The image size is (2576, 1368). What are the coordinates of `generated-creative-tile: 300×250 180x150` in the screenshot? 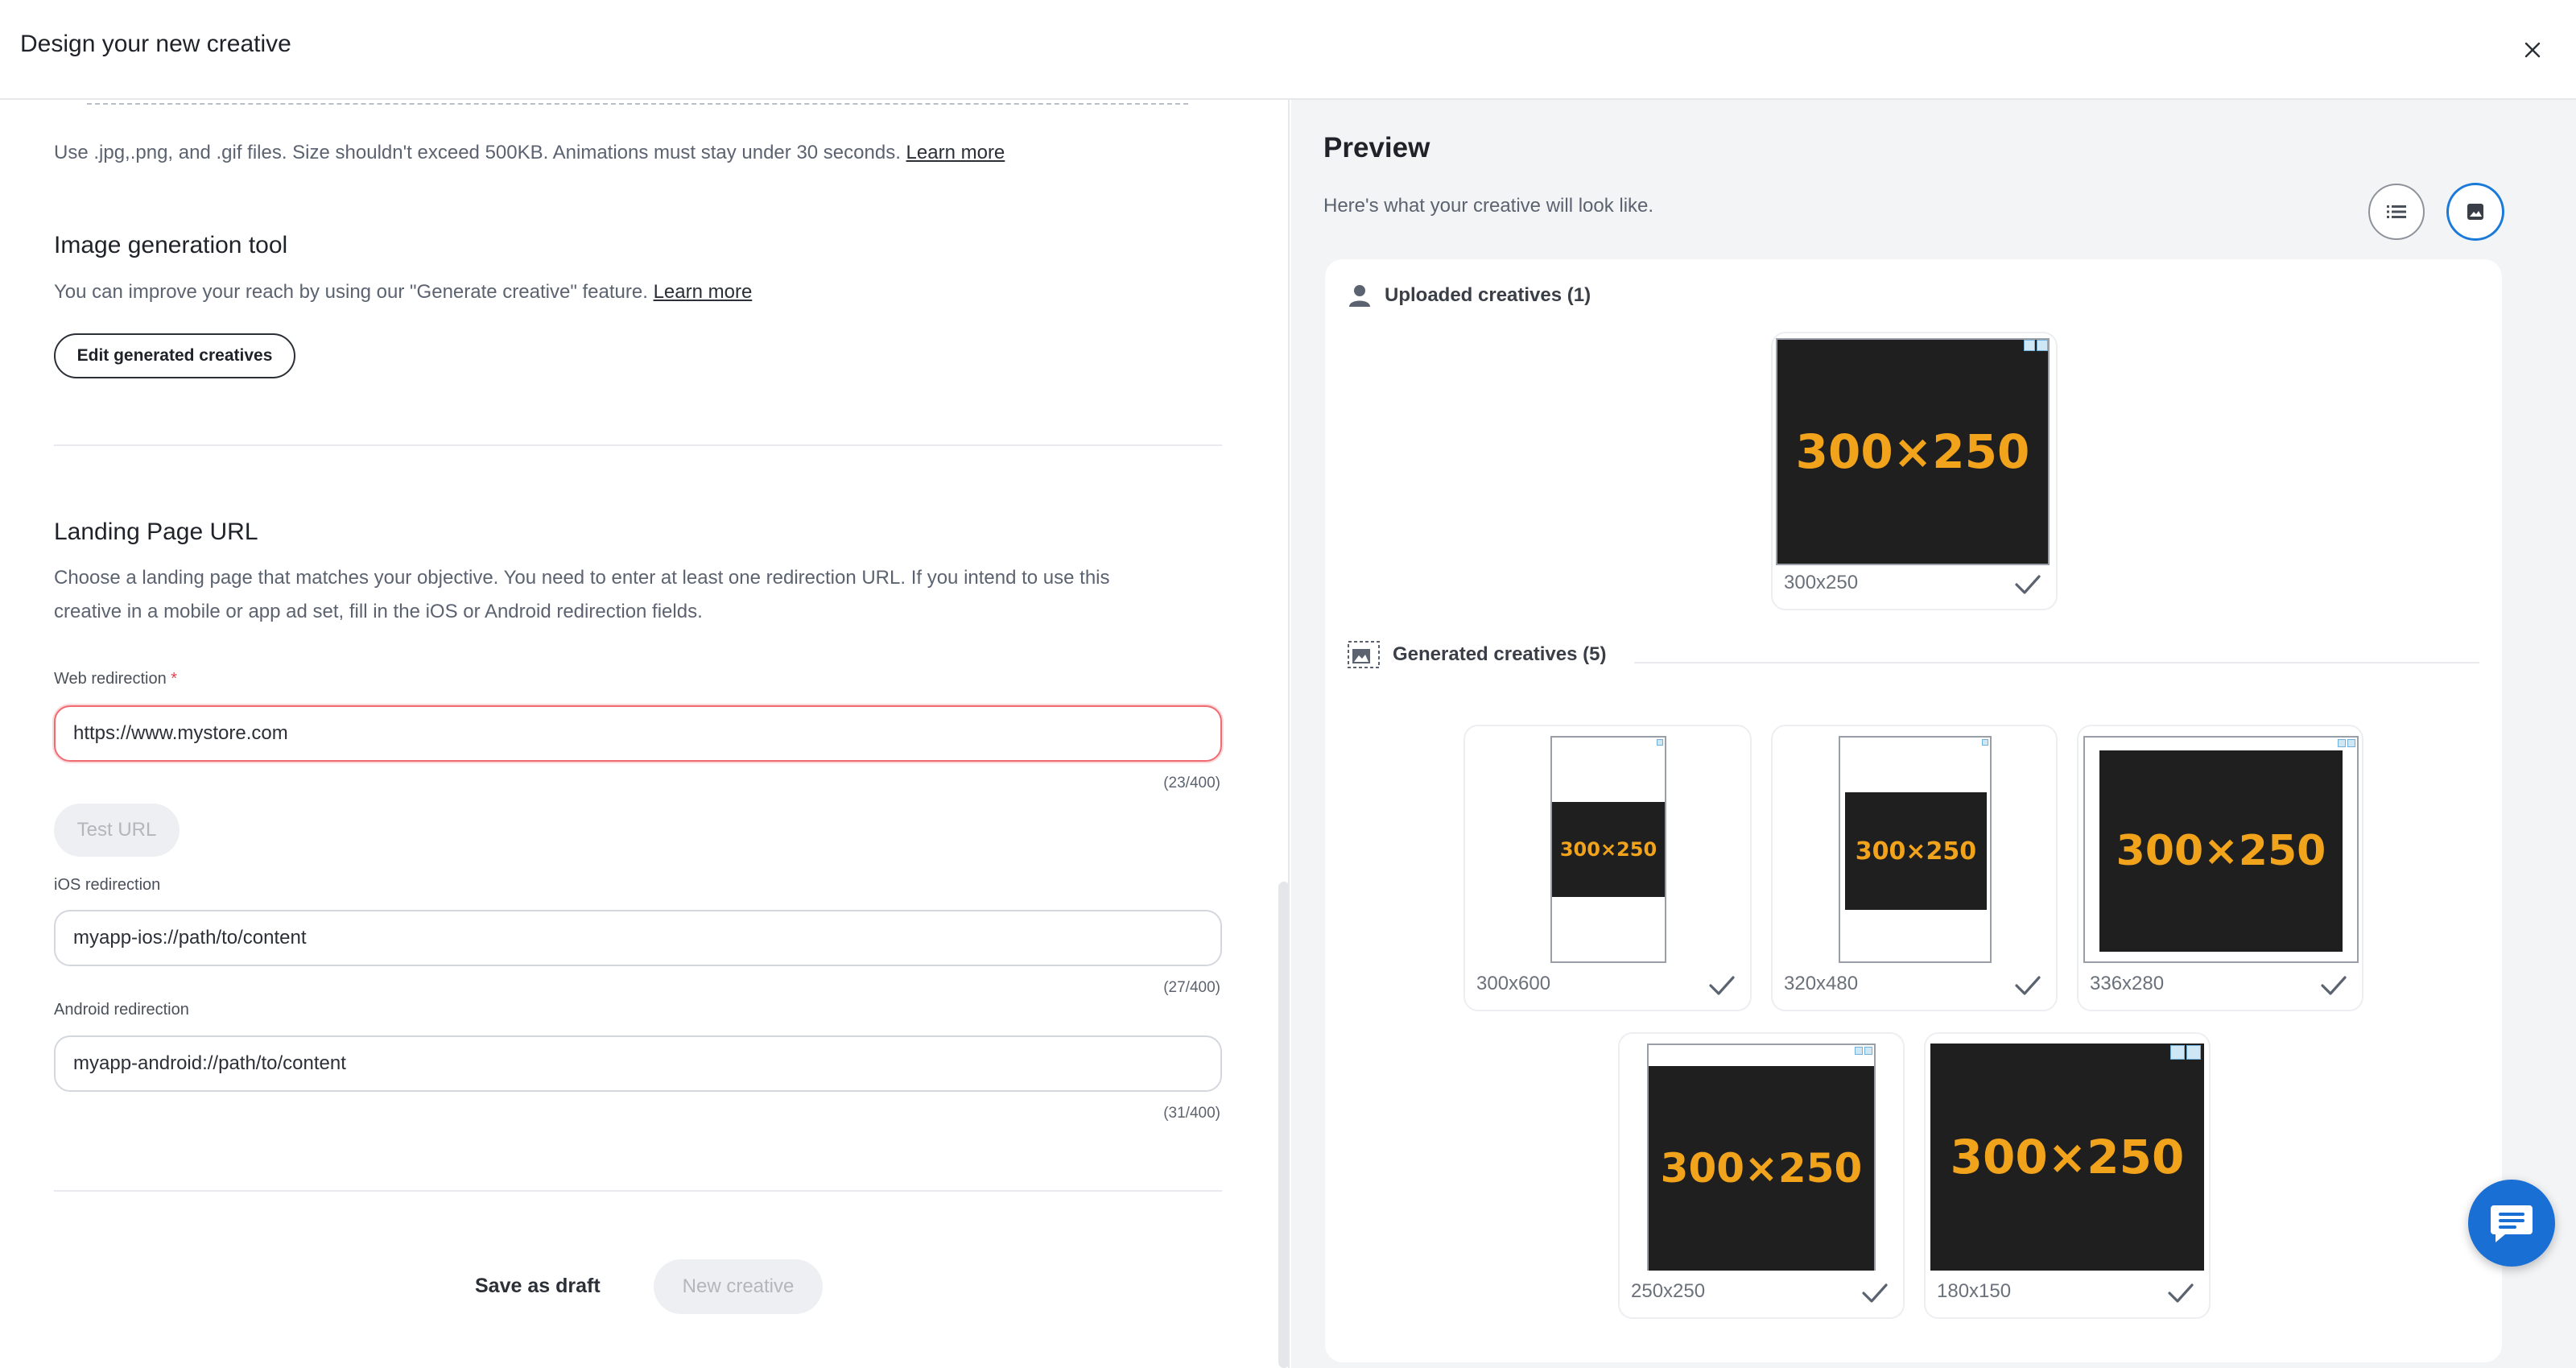 It's located at (2067, 1175).